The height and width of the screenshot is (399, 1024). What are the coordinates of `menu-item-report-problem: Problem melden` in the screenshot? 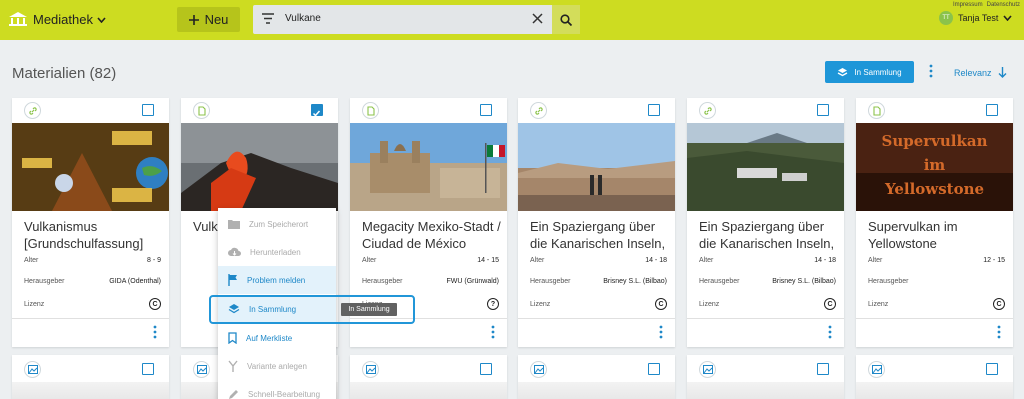 It's located at (277, 280).